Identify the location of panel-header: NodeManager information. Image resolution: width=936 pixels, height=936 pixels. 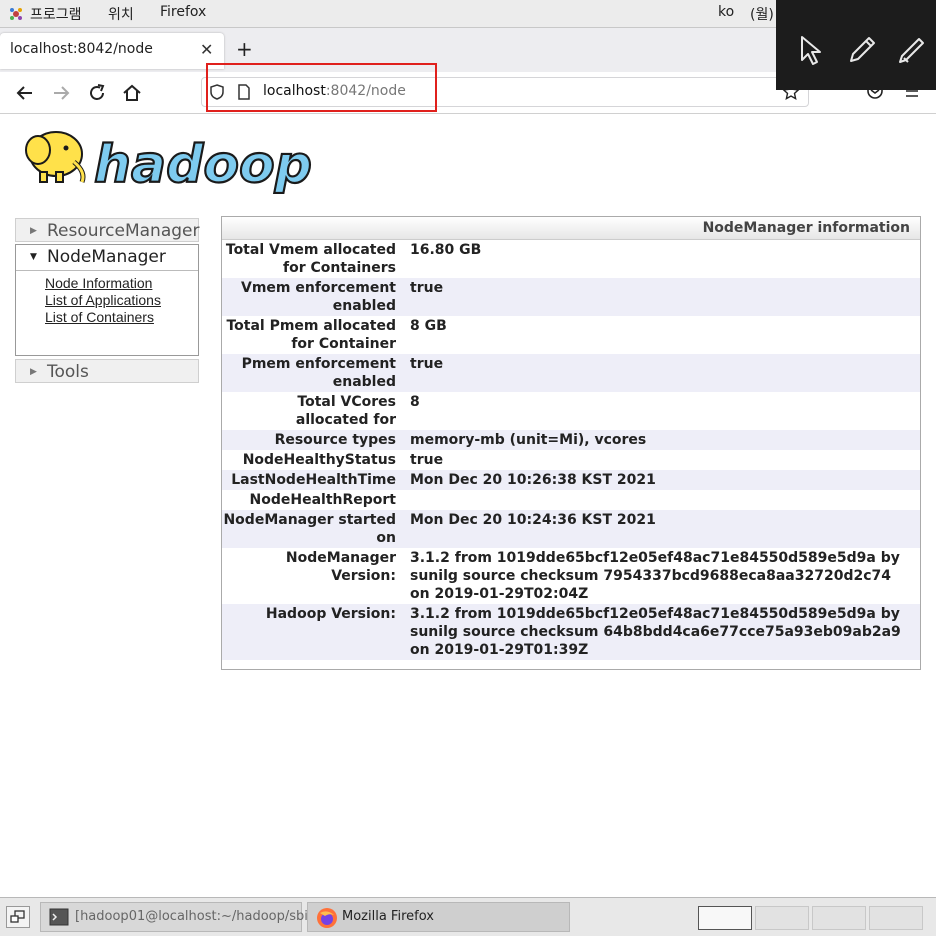
(571, 228).